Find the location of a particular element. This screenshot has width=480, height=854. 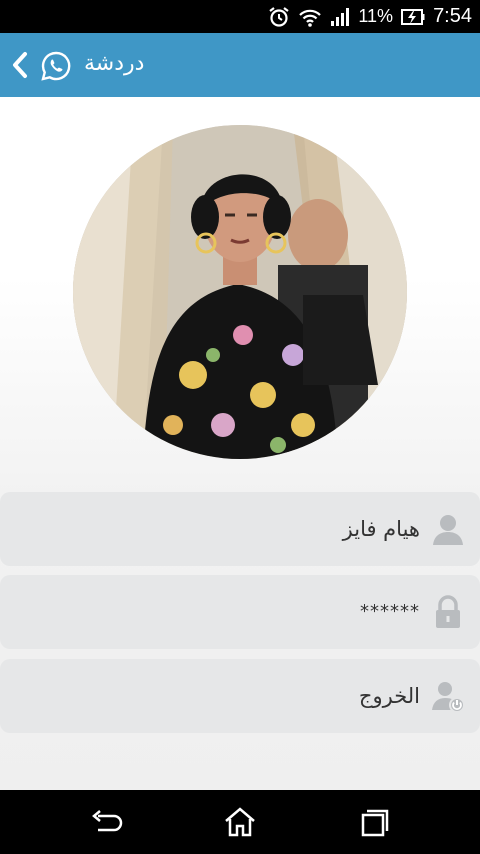

app-title: دردشة is located at coordinates (114, 63).